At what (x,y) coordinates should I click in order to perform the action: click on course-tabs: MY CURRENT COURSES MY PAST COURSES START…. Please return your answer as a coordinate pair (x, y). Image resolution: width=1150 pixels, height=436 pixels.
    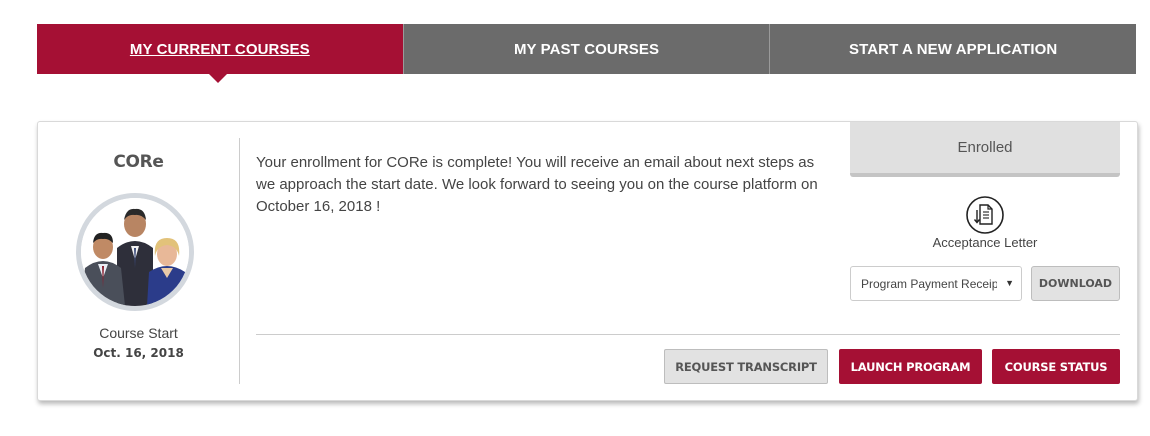
    Looking at the image, I should click on (587, 53).